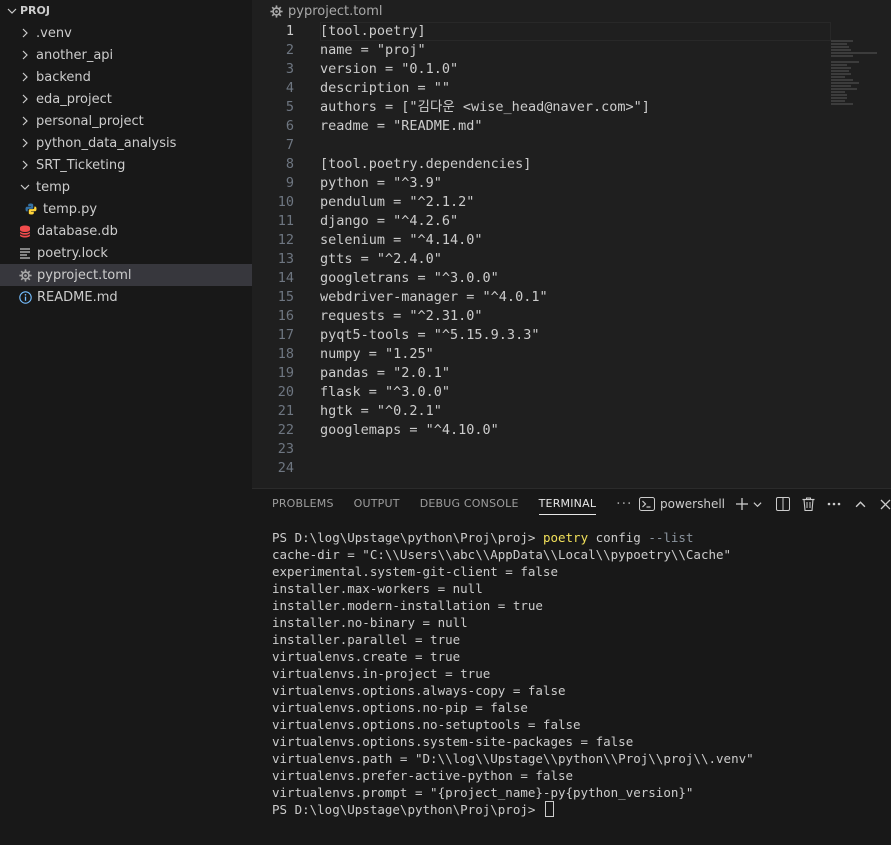 This screenshot has width=891, height=845. I want to click on terminal-output-line: installer.max-workers = null, so click(377, 588).